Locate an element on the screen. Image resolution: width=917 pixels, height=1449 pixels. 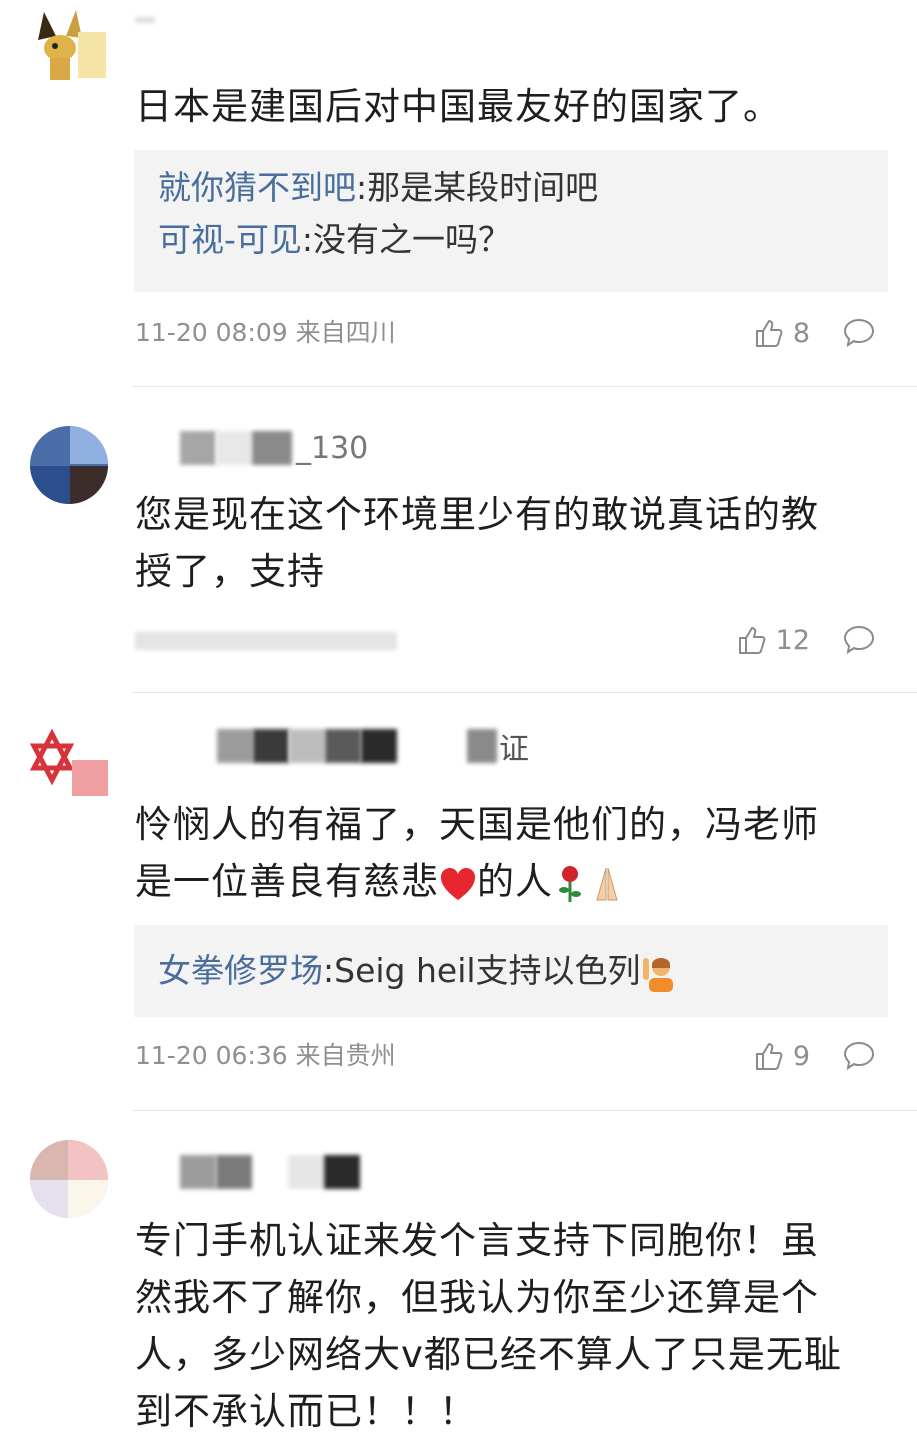
timestamp-location: 11-20 08:09 来自四川 is located at coordinates (265, 332).